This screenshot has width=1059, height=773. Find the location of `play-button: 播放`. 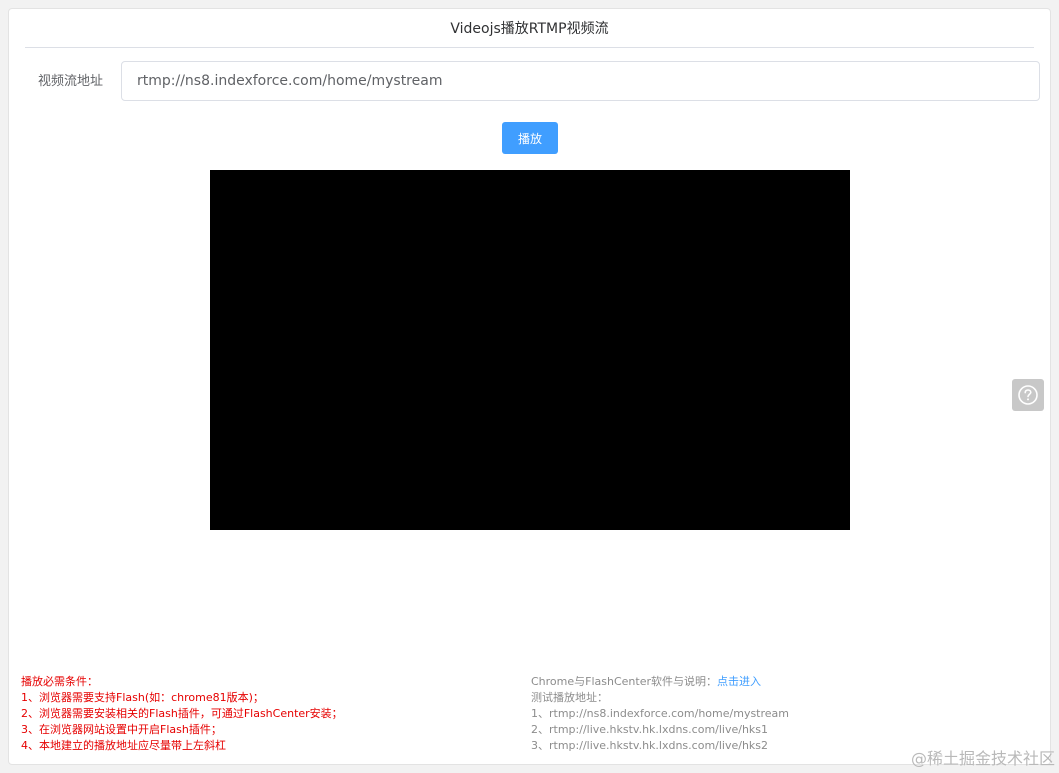

play-button: 播放 is located at coordinates (530, 138).